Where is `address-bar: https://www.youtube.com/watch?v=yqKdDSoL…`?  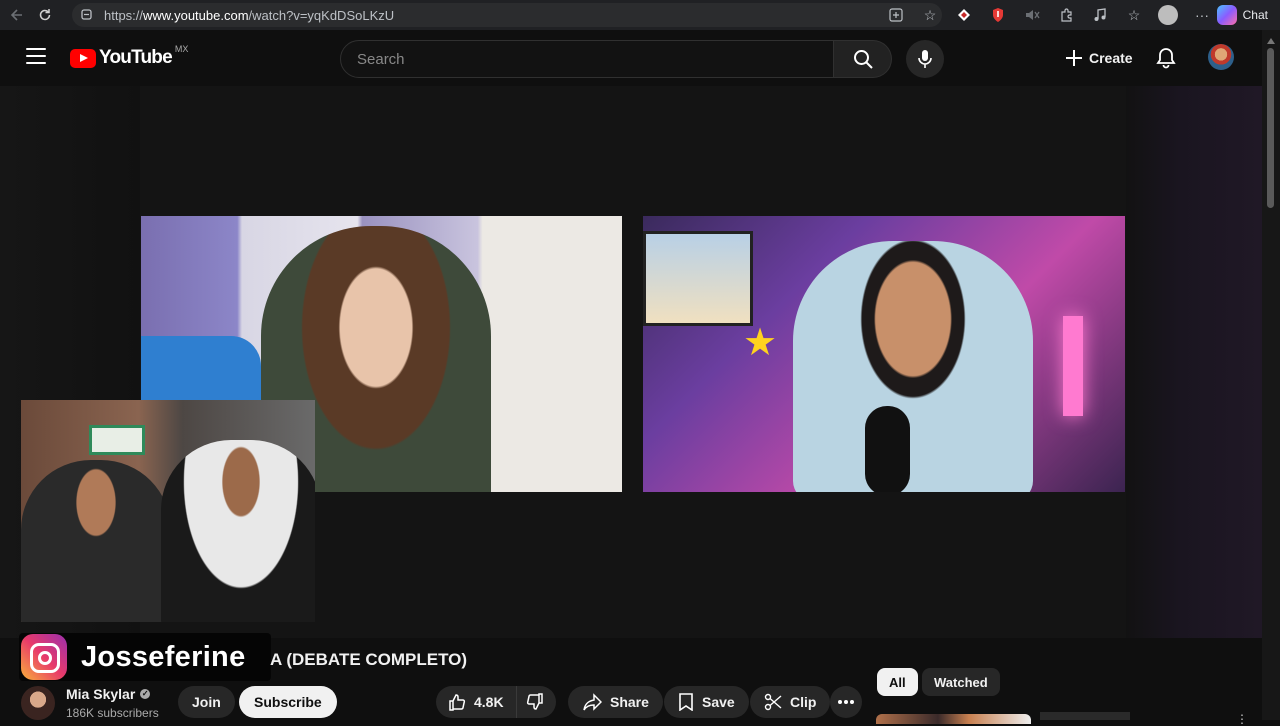 address-bar: https://www.youtube.com/watch?v=yqKdDSoL… is located at coordinates (507, 15).